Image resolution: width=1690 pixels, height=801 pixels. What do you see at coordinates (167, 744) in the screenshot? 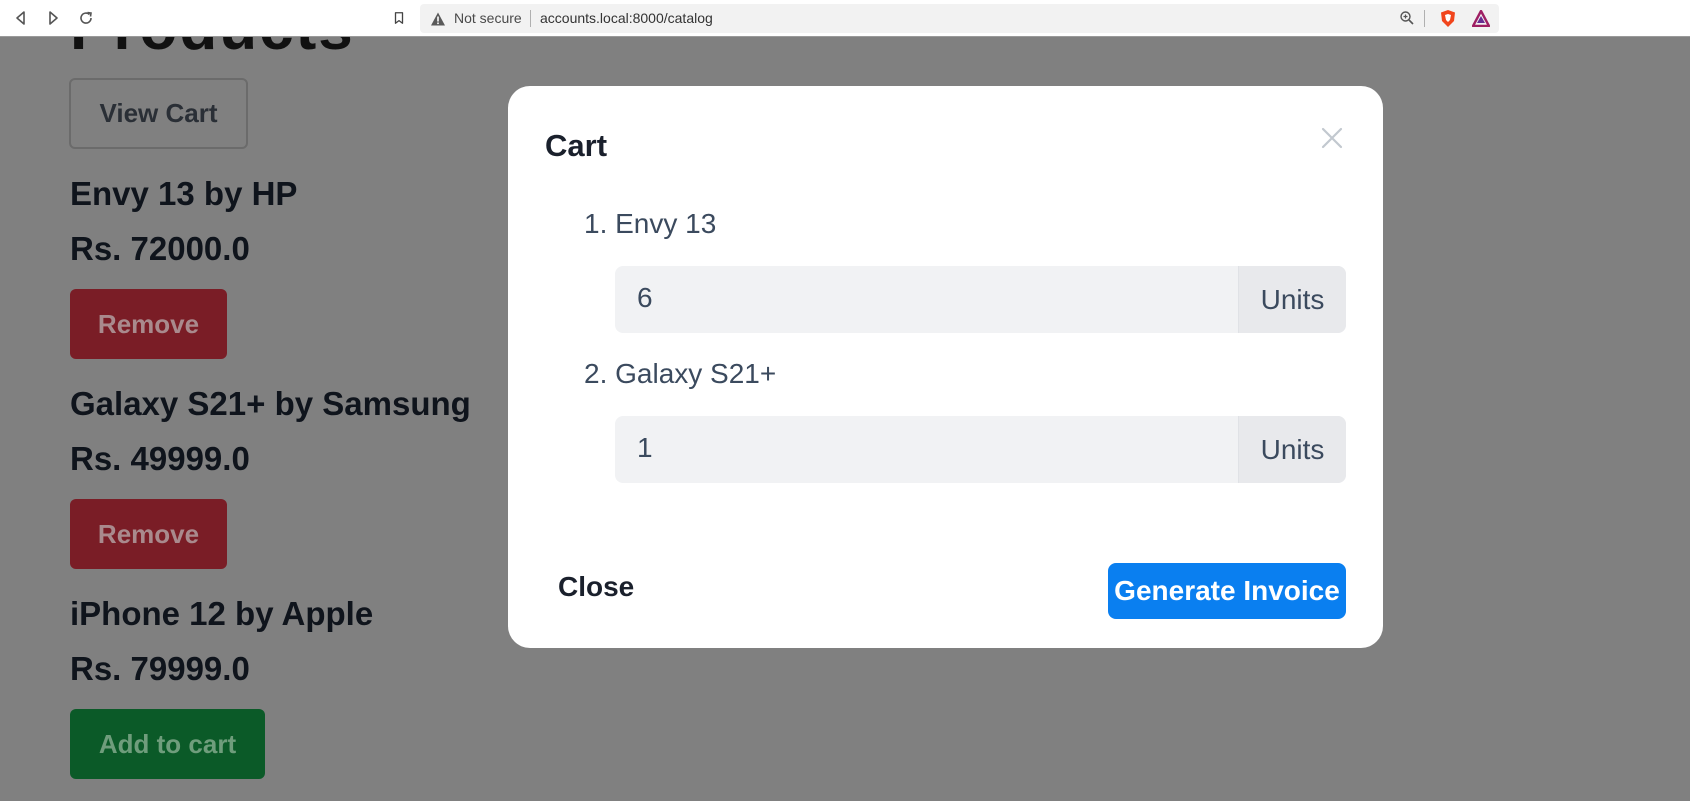
I see `add-to-cart-button: Add to cart` at bounding box center [167, 744].